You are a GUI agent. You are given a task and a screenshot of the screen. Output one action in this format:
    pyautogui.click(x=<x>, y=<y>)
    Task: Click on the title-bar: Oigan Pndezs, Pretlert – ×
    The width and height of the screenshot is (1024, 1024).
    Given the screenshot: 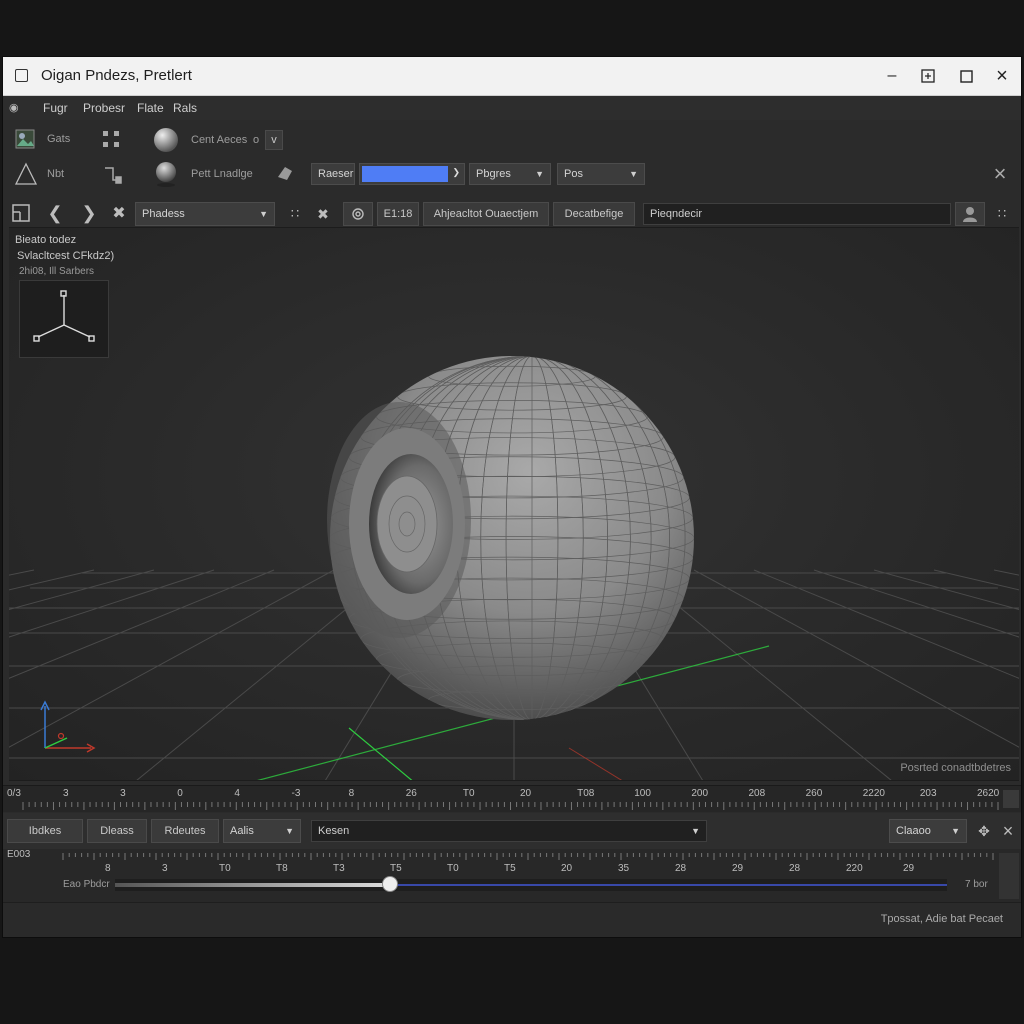 What is the action you would take?
    pyautogui.click(x=512, y=76)
    